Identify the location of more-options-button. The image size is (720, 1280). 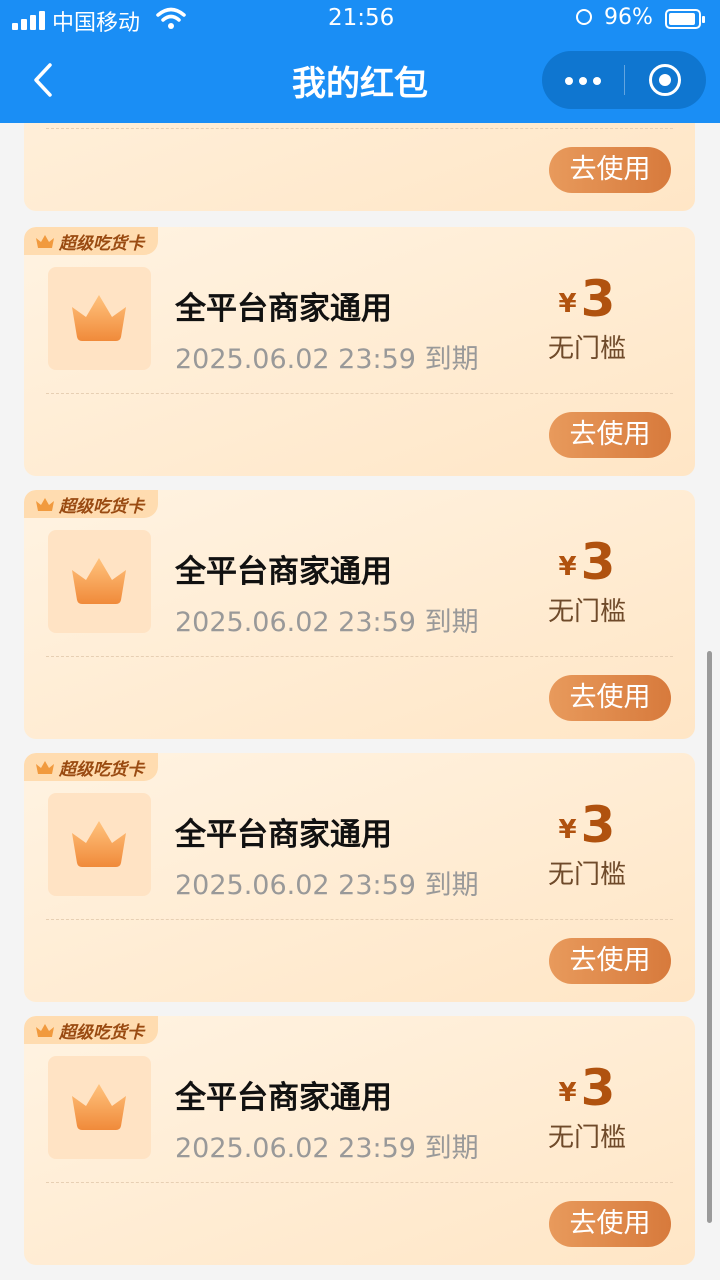
(583, 80).